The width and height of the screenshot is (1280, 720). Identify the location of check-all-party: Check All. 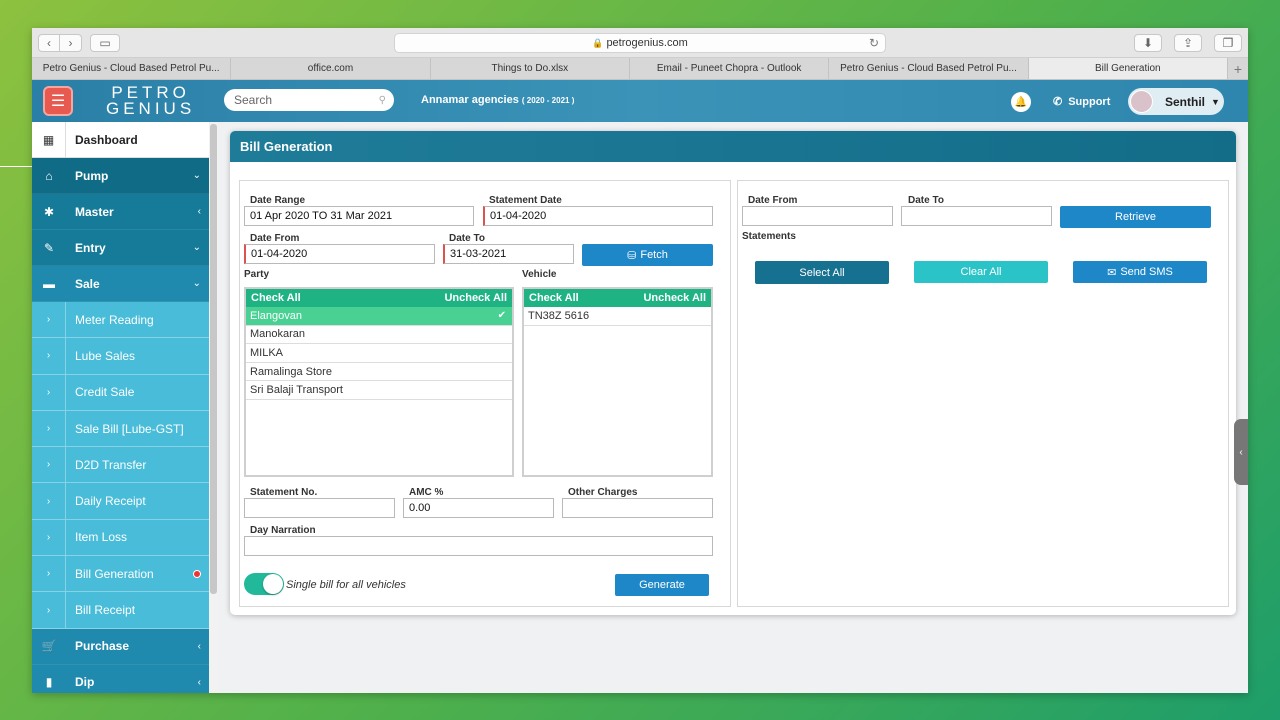
(276, 298).